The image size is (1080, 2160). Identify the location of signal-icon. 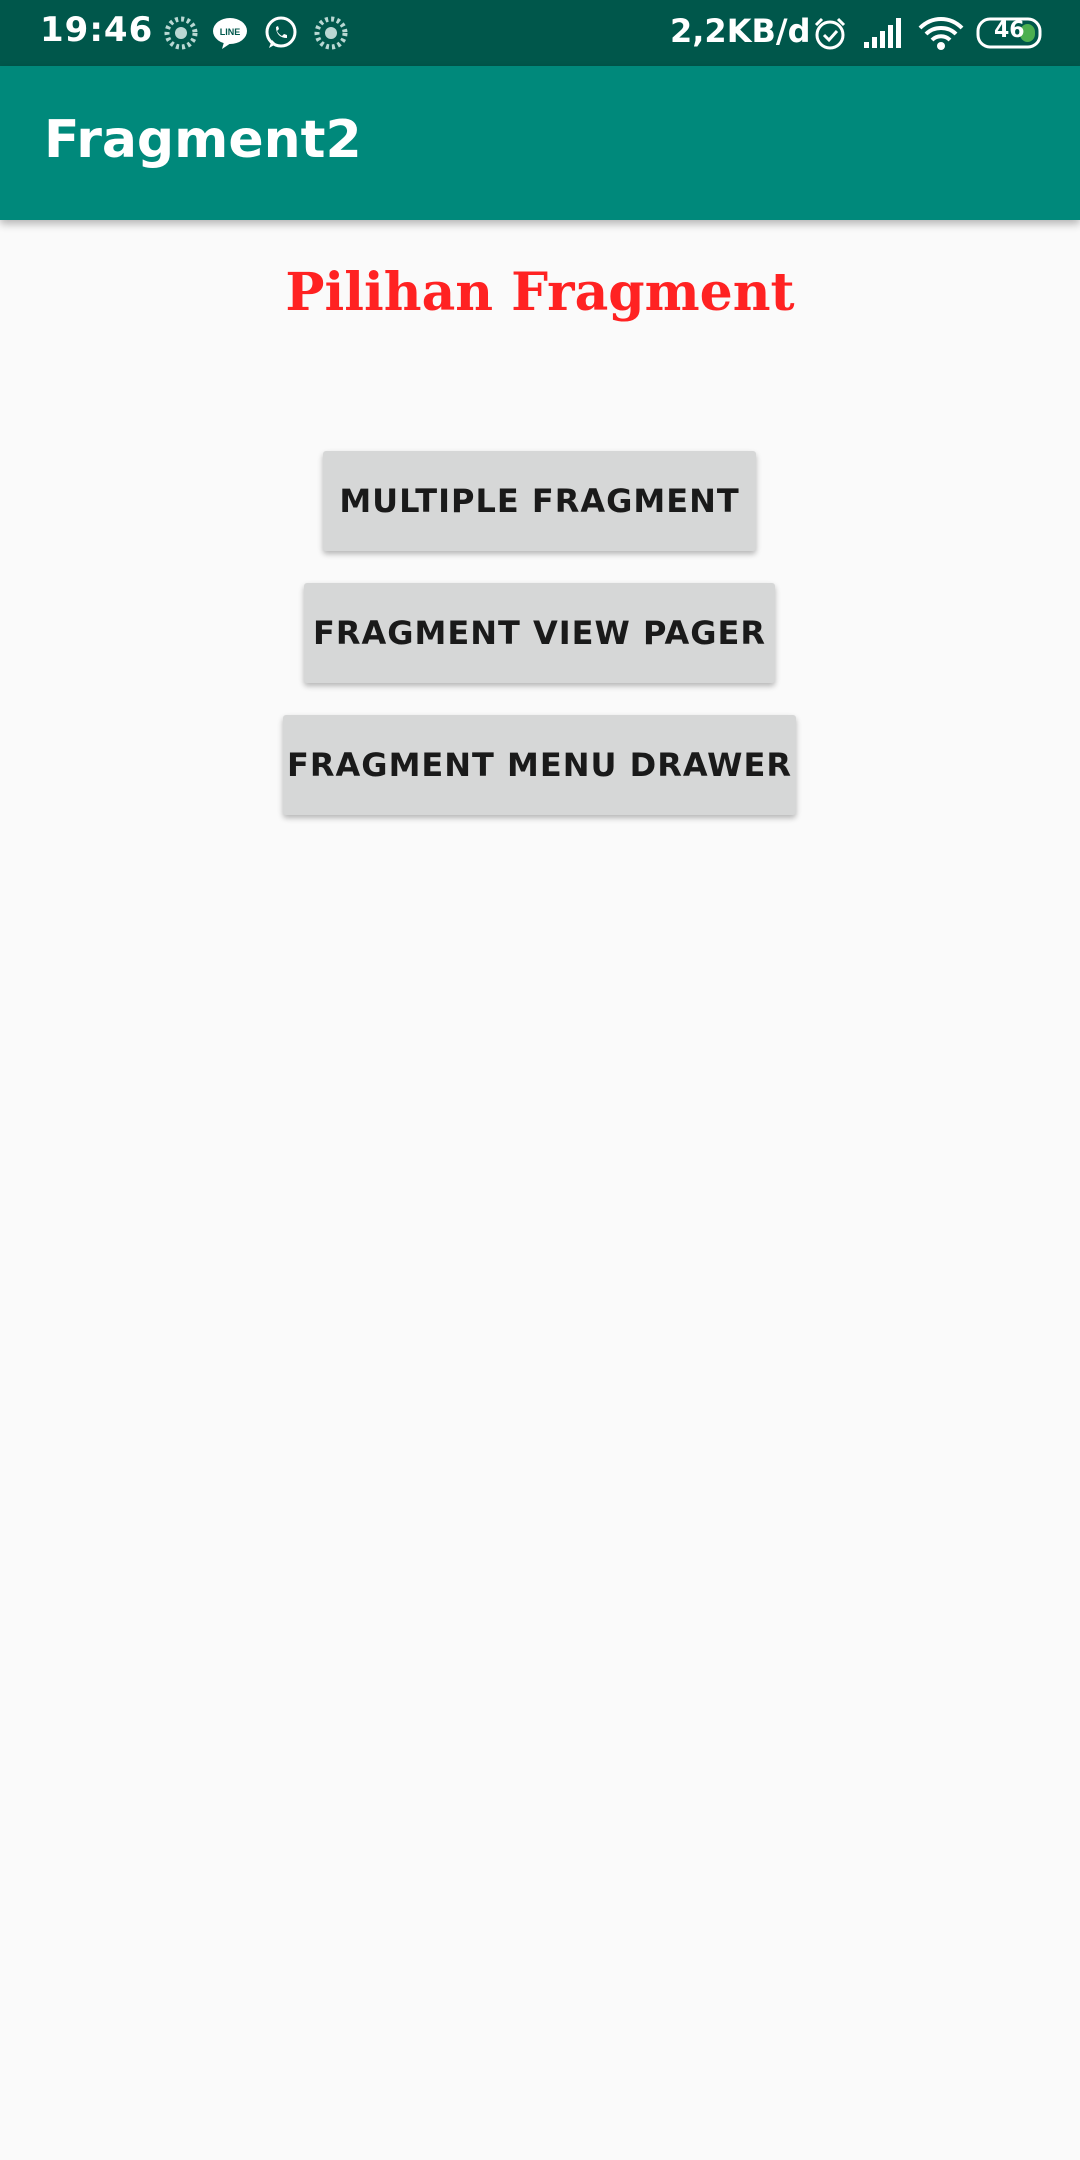
(881, 33).